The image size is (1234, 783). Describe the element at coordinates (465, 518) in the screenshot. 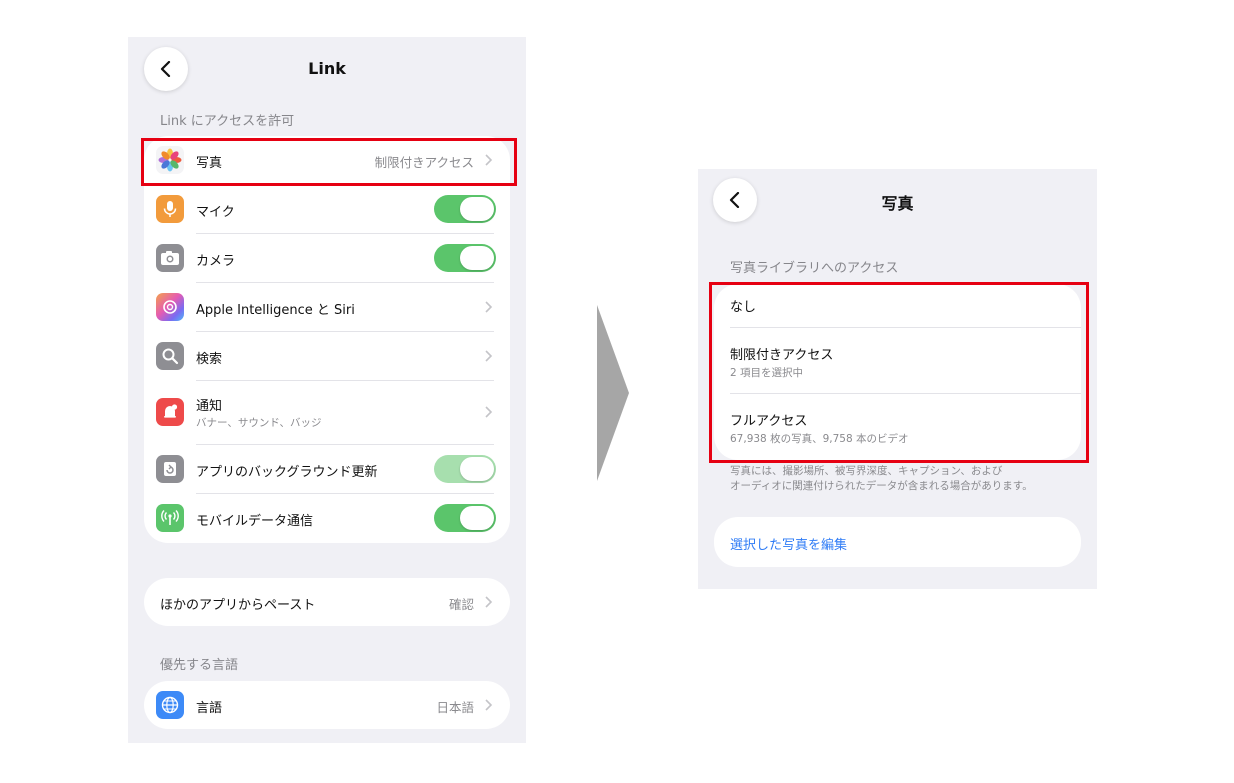

I see `mobile-data-toggle` at that location.